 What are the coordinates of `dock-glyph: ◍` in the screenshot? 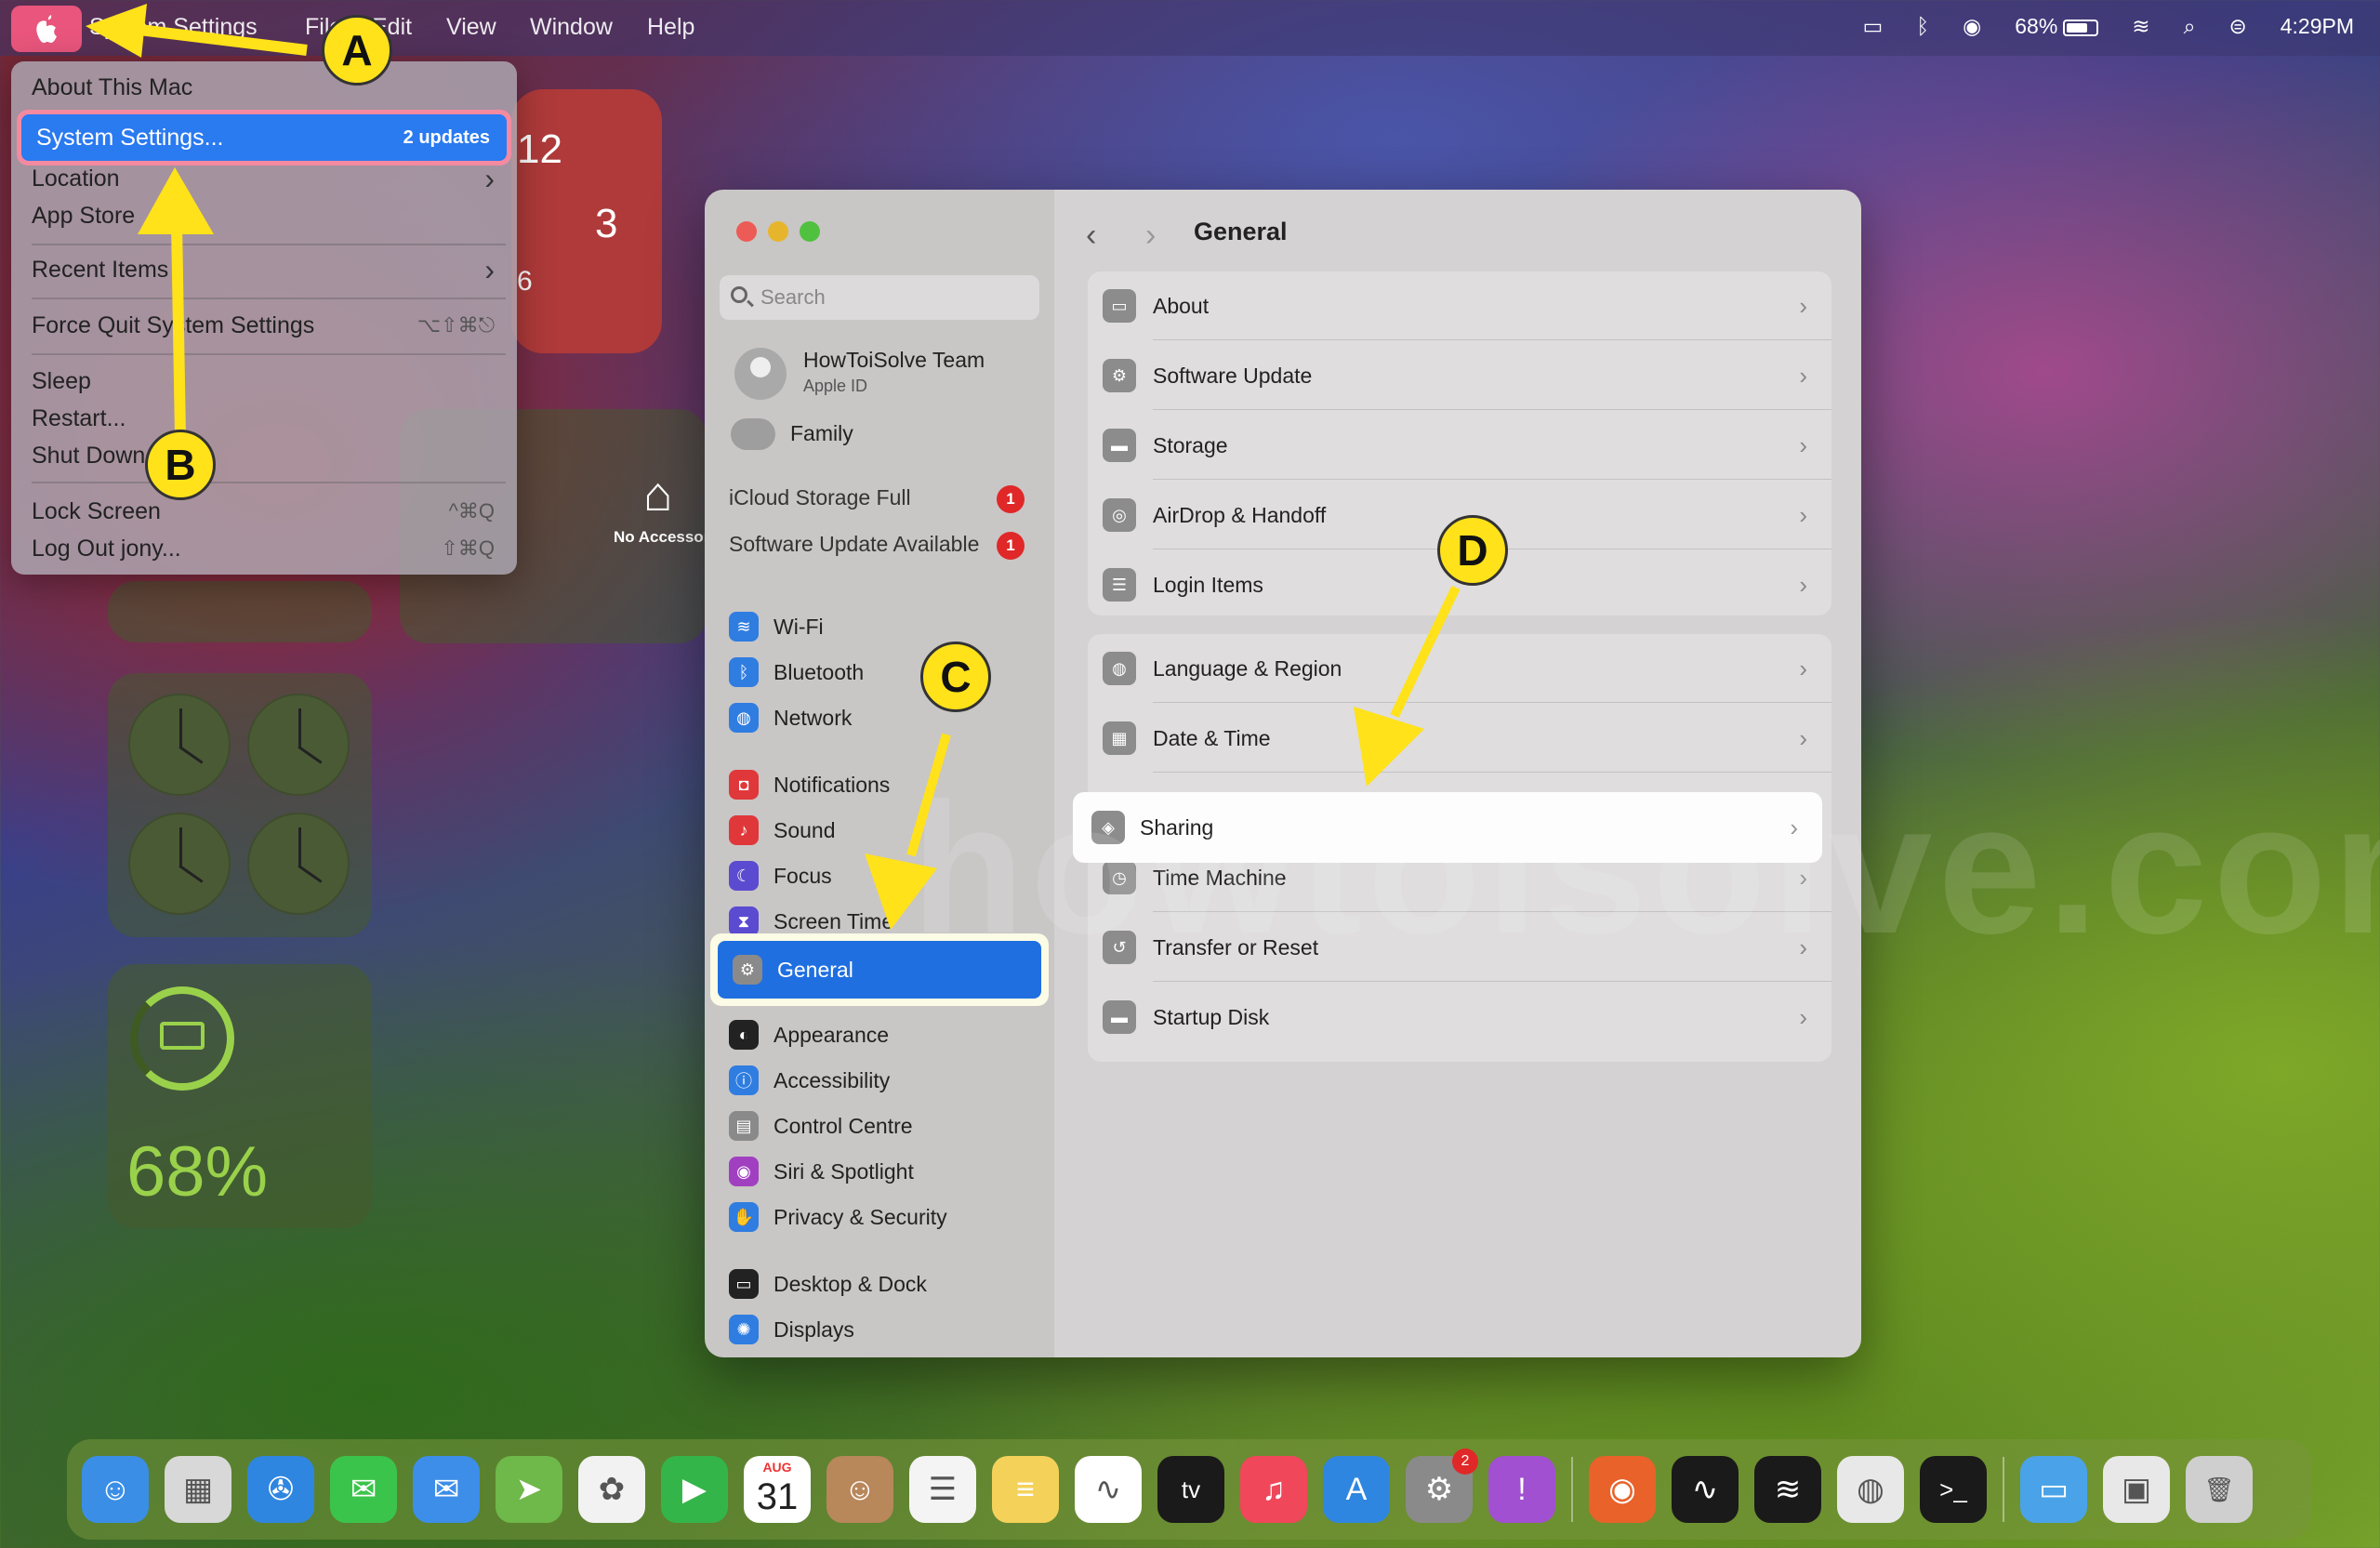 It's located at (1870, 1489).